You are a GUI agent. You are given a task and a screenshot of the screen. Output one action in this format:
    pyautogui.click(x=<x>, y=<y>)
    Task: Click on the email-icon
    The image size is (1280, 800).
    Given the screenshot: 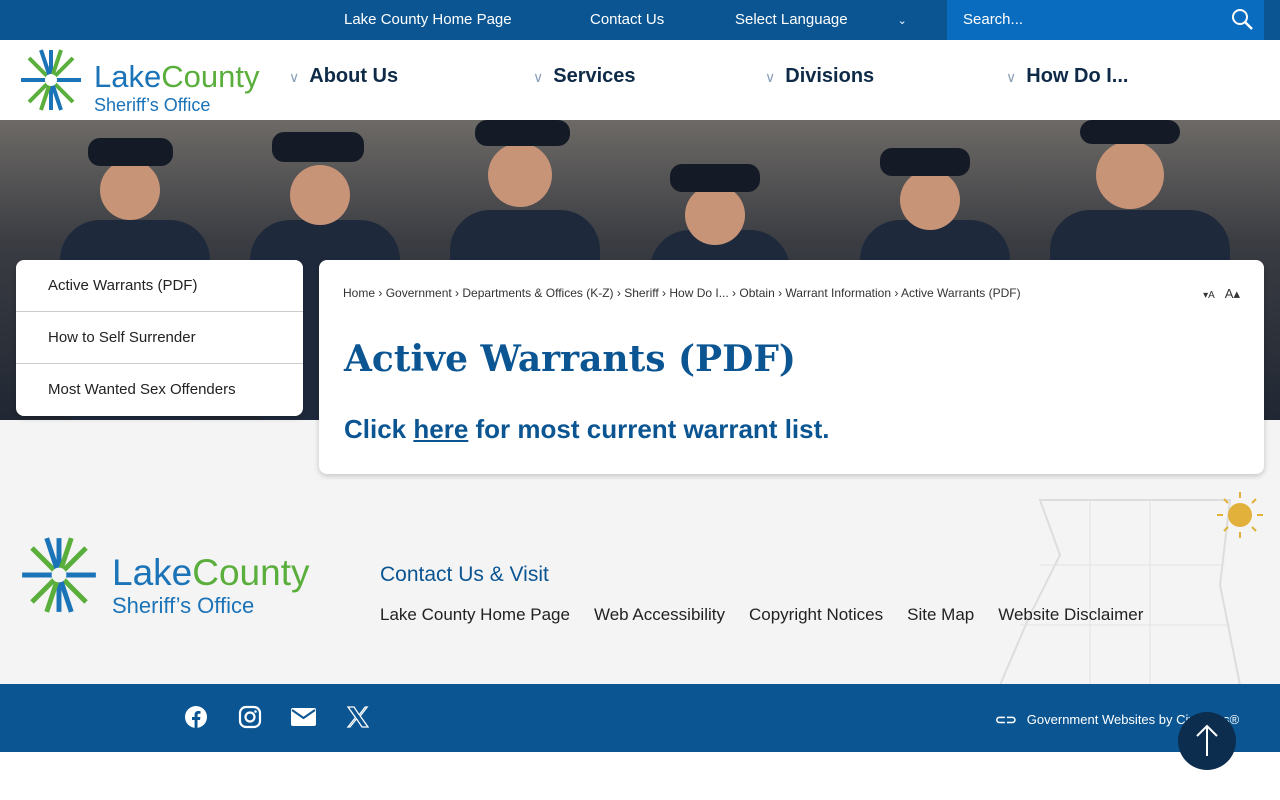 What is the action you would take?
    pyautogui.click(x=303, y=717)
    